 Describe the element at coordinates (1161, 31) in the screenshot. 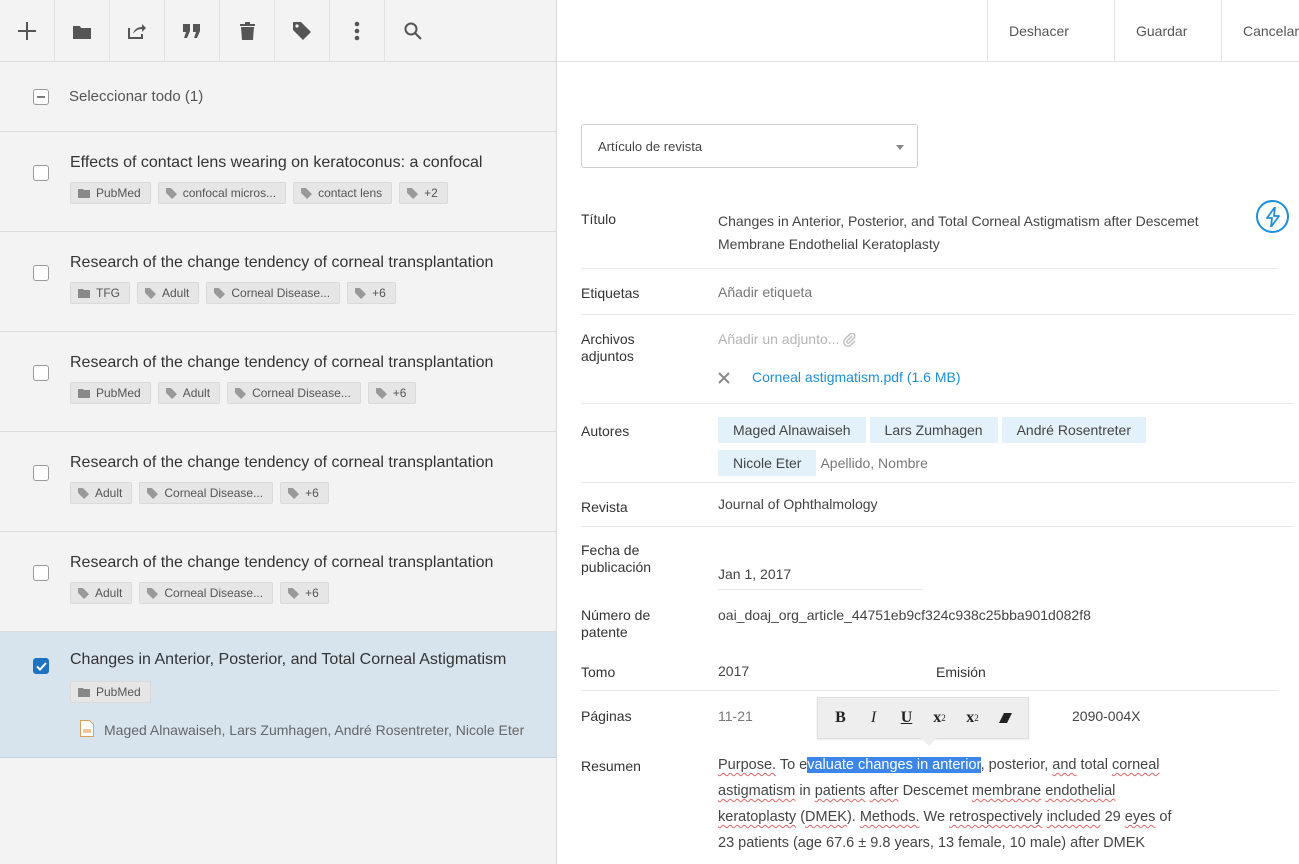

I see `save-button: Guardar` at that location.